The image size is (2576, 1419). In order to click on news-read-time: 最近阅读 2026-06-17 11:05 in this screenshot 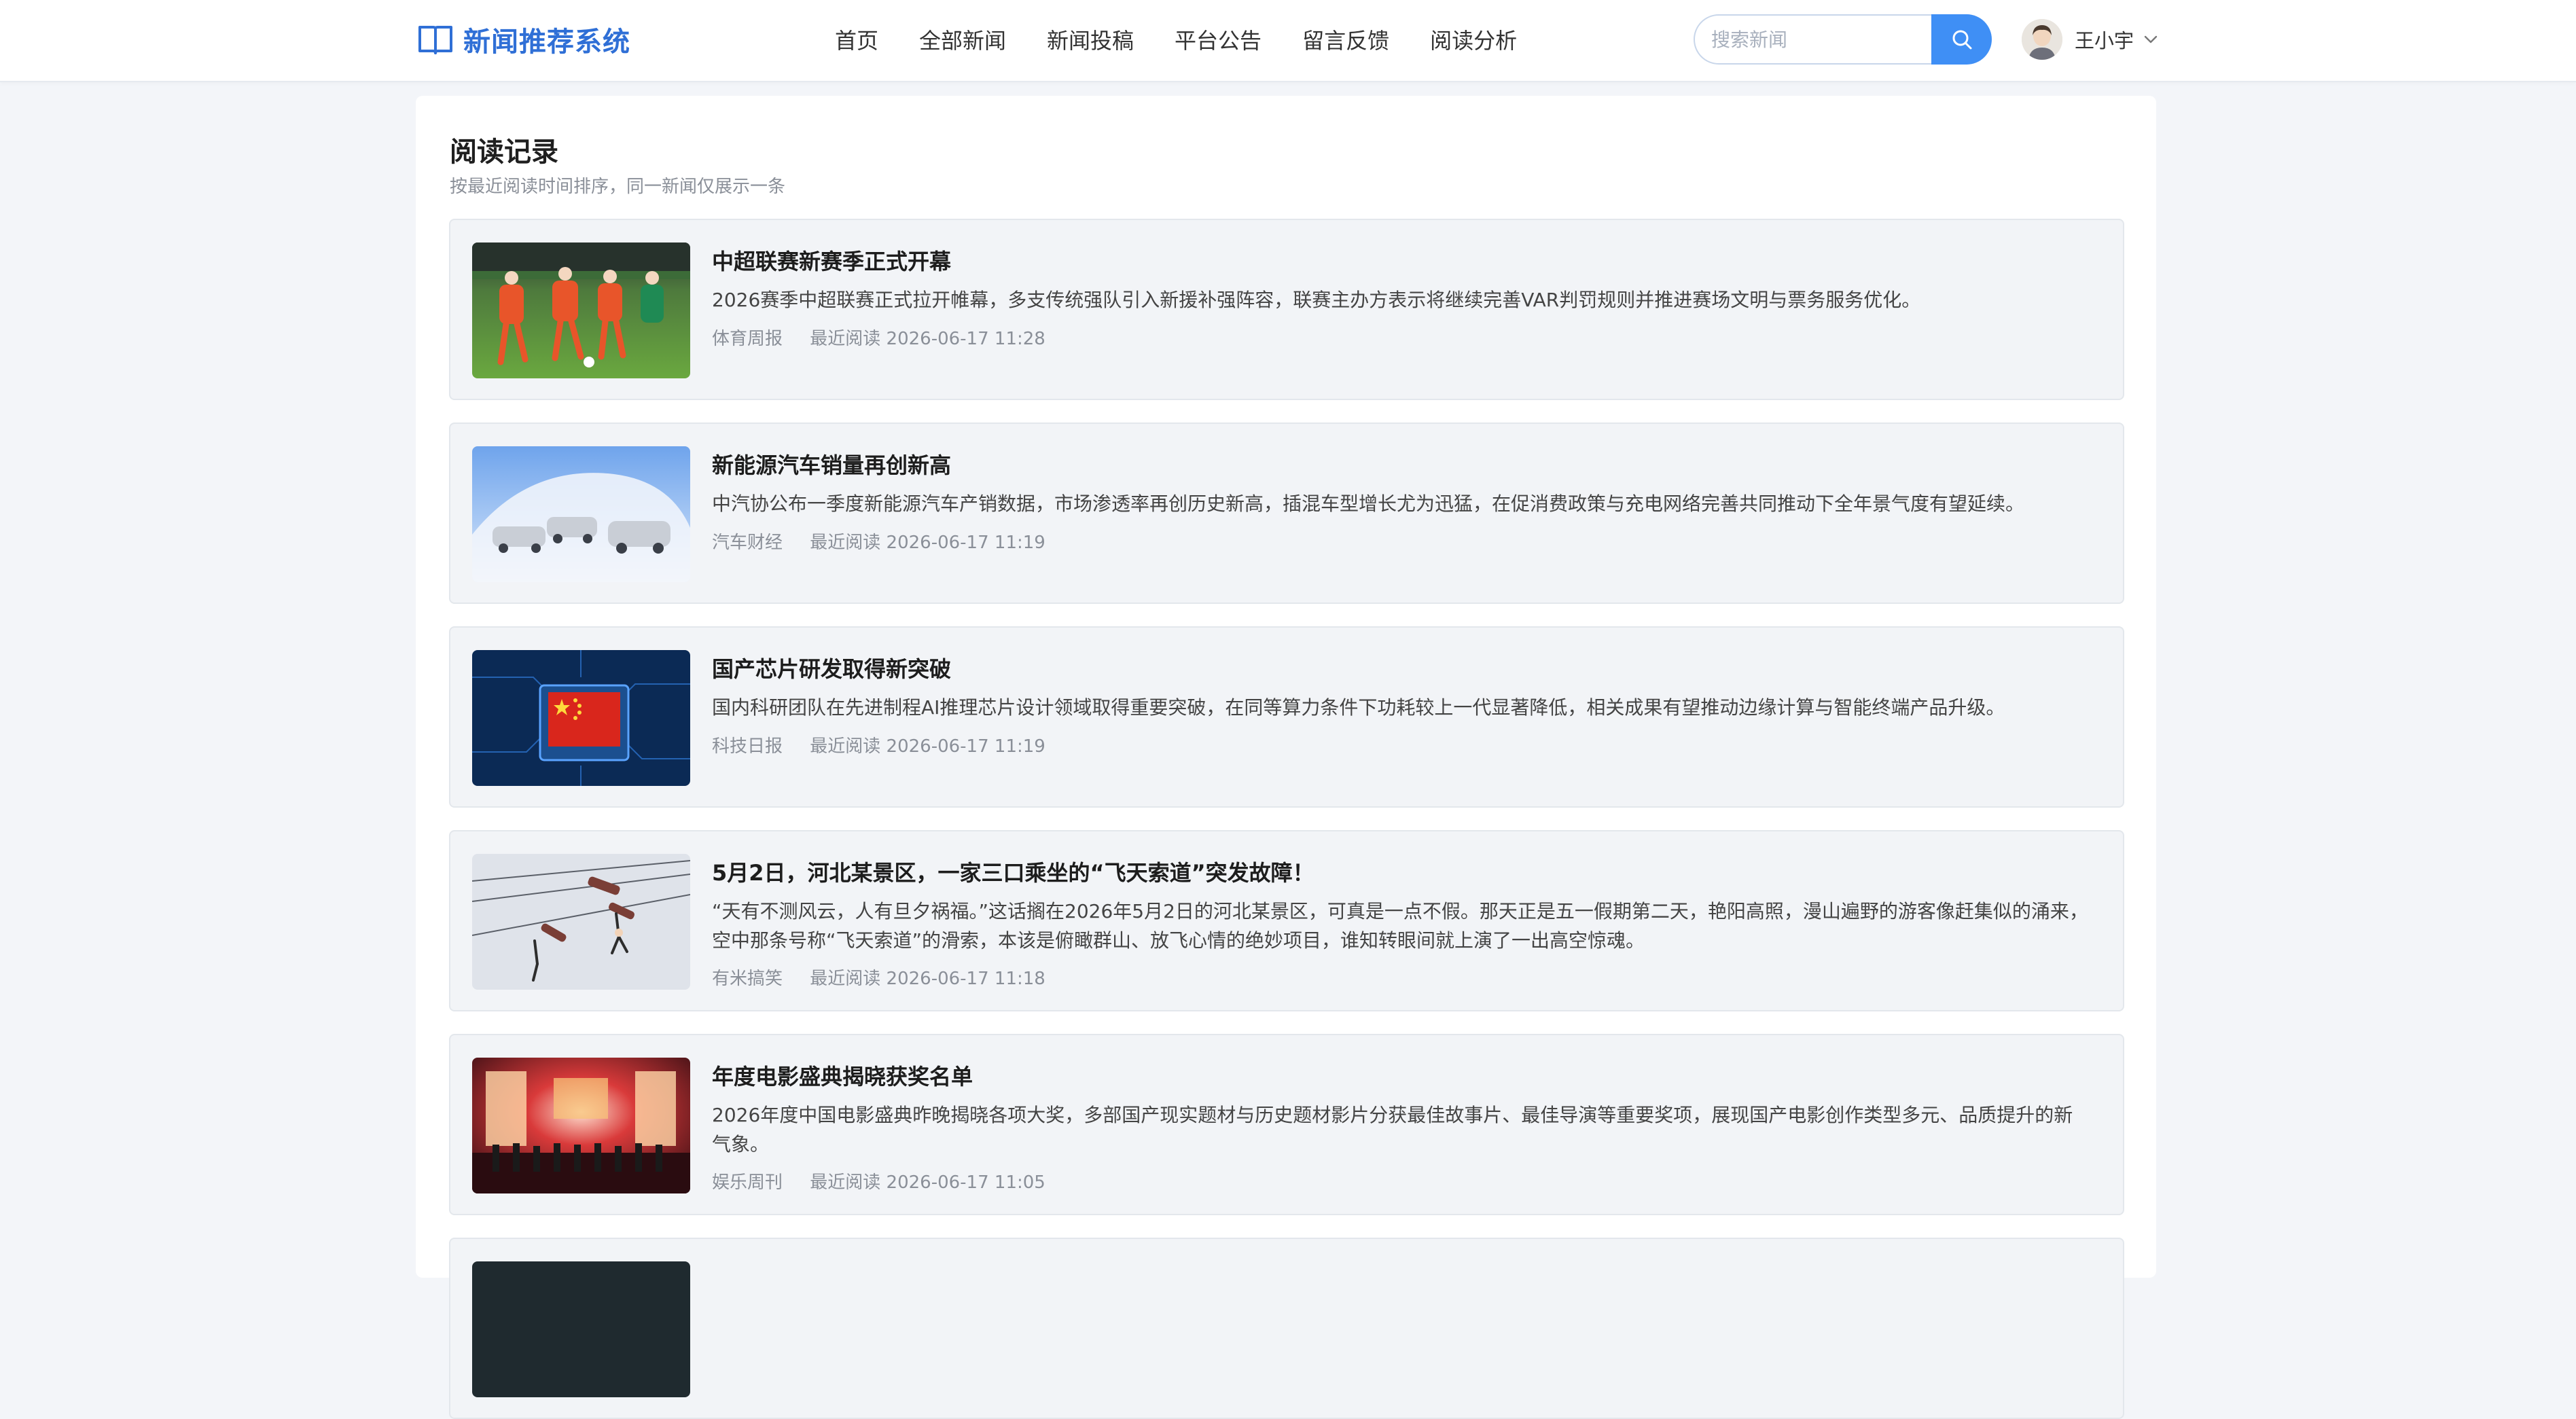, I will do `click(927, 1182)`.